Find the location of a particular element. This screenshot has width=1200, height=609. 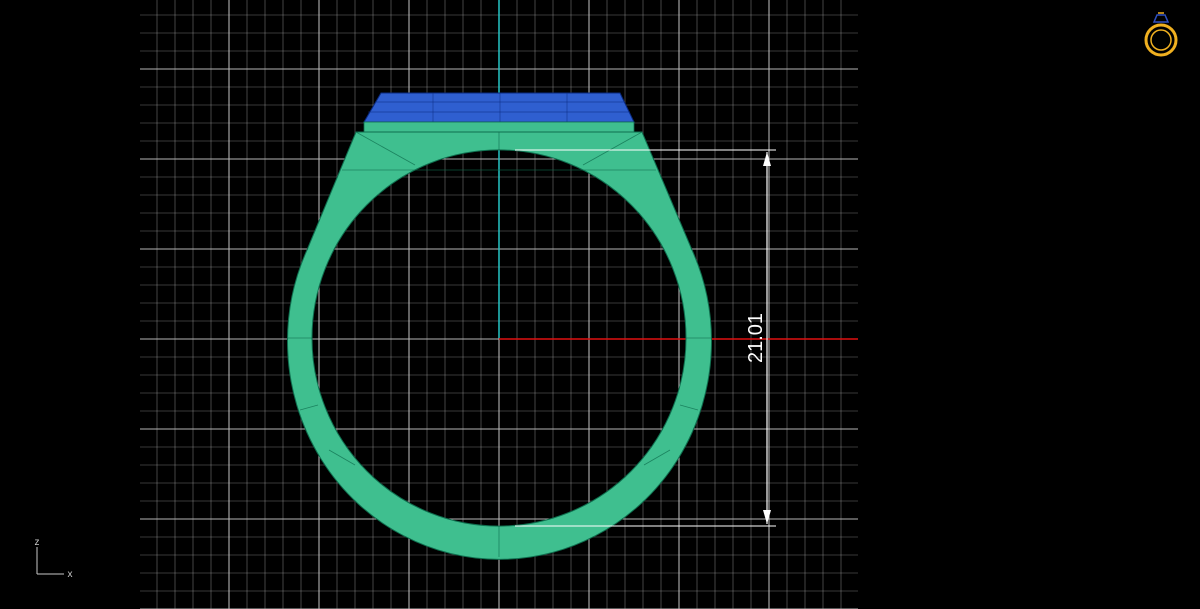

axis-x-label: x is located at coordinates (70, 574).